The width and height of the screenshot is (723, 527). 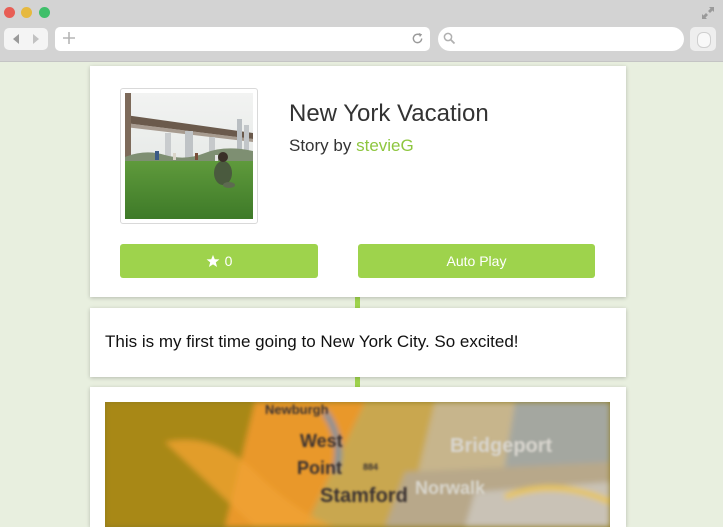 I want to click on minimize-window-button, so click(x=26, y=12).